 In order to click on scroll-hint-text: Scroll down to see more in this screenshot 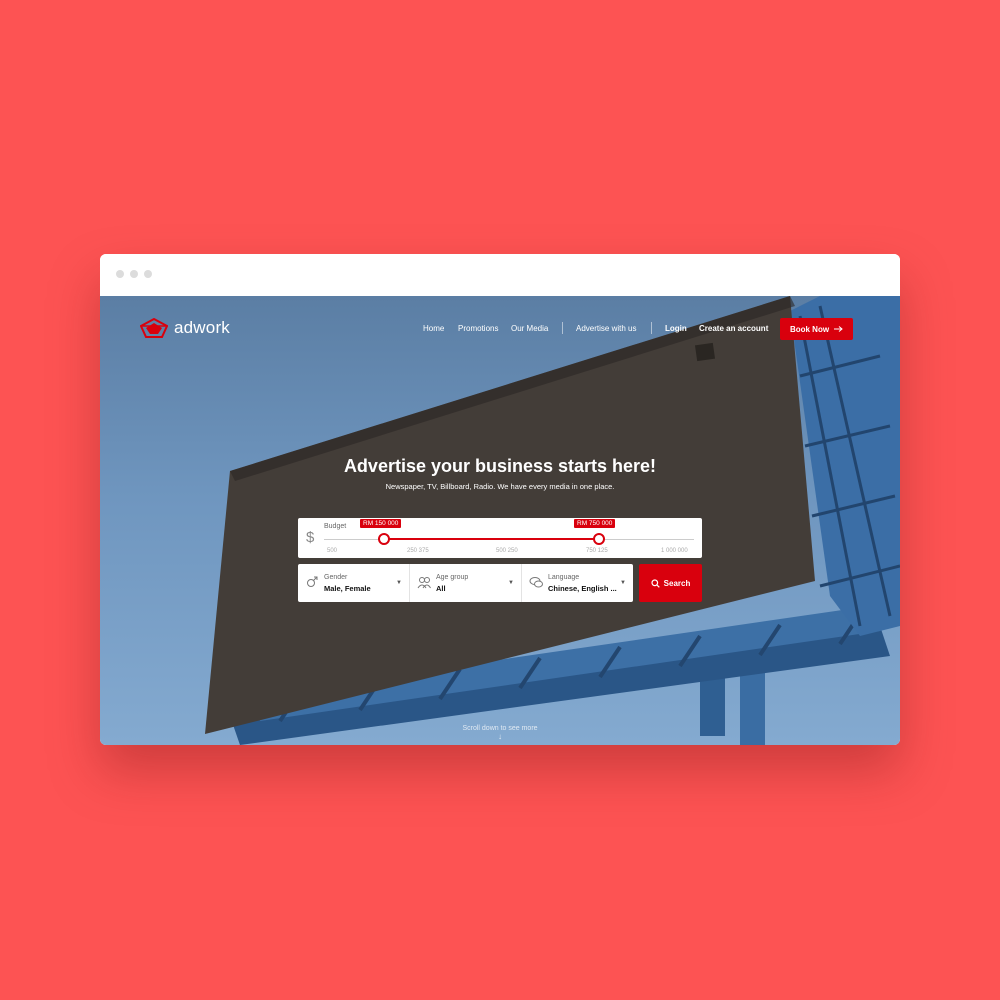, I will do `click(500, 728)`.